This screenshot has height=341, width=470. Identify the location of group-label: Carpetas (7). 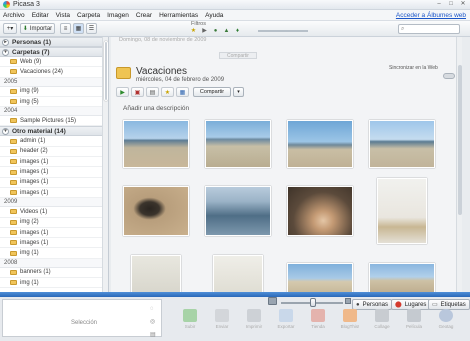
(31, 52).